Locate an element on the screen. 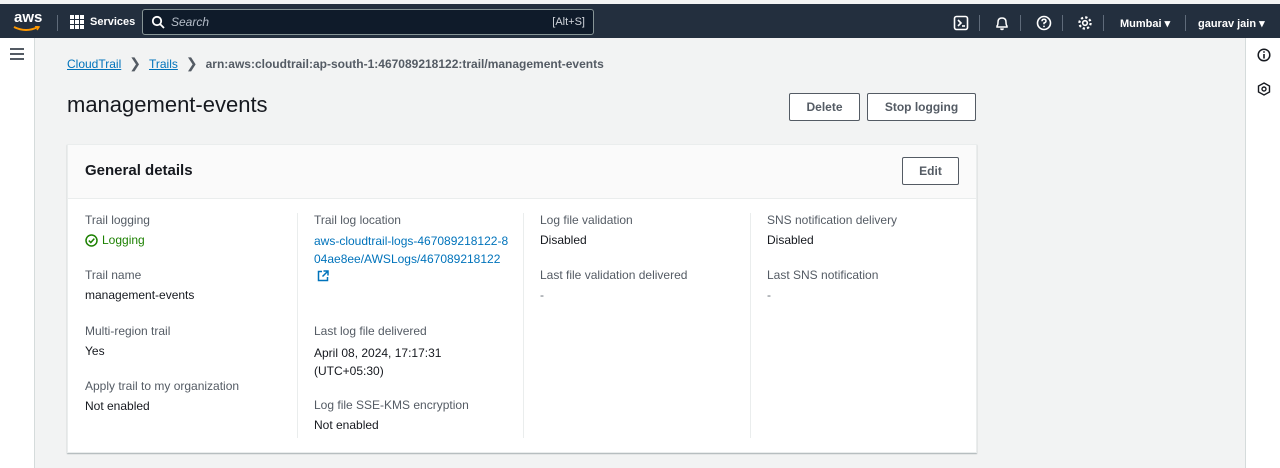  region-selector: Mumbai ▾ is located at coordinates (1145, 23).